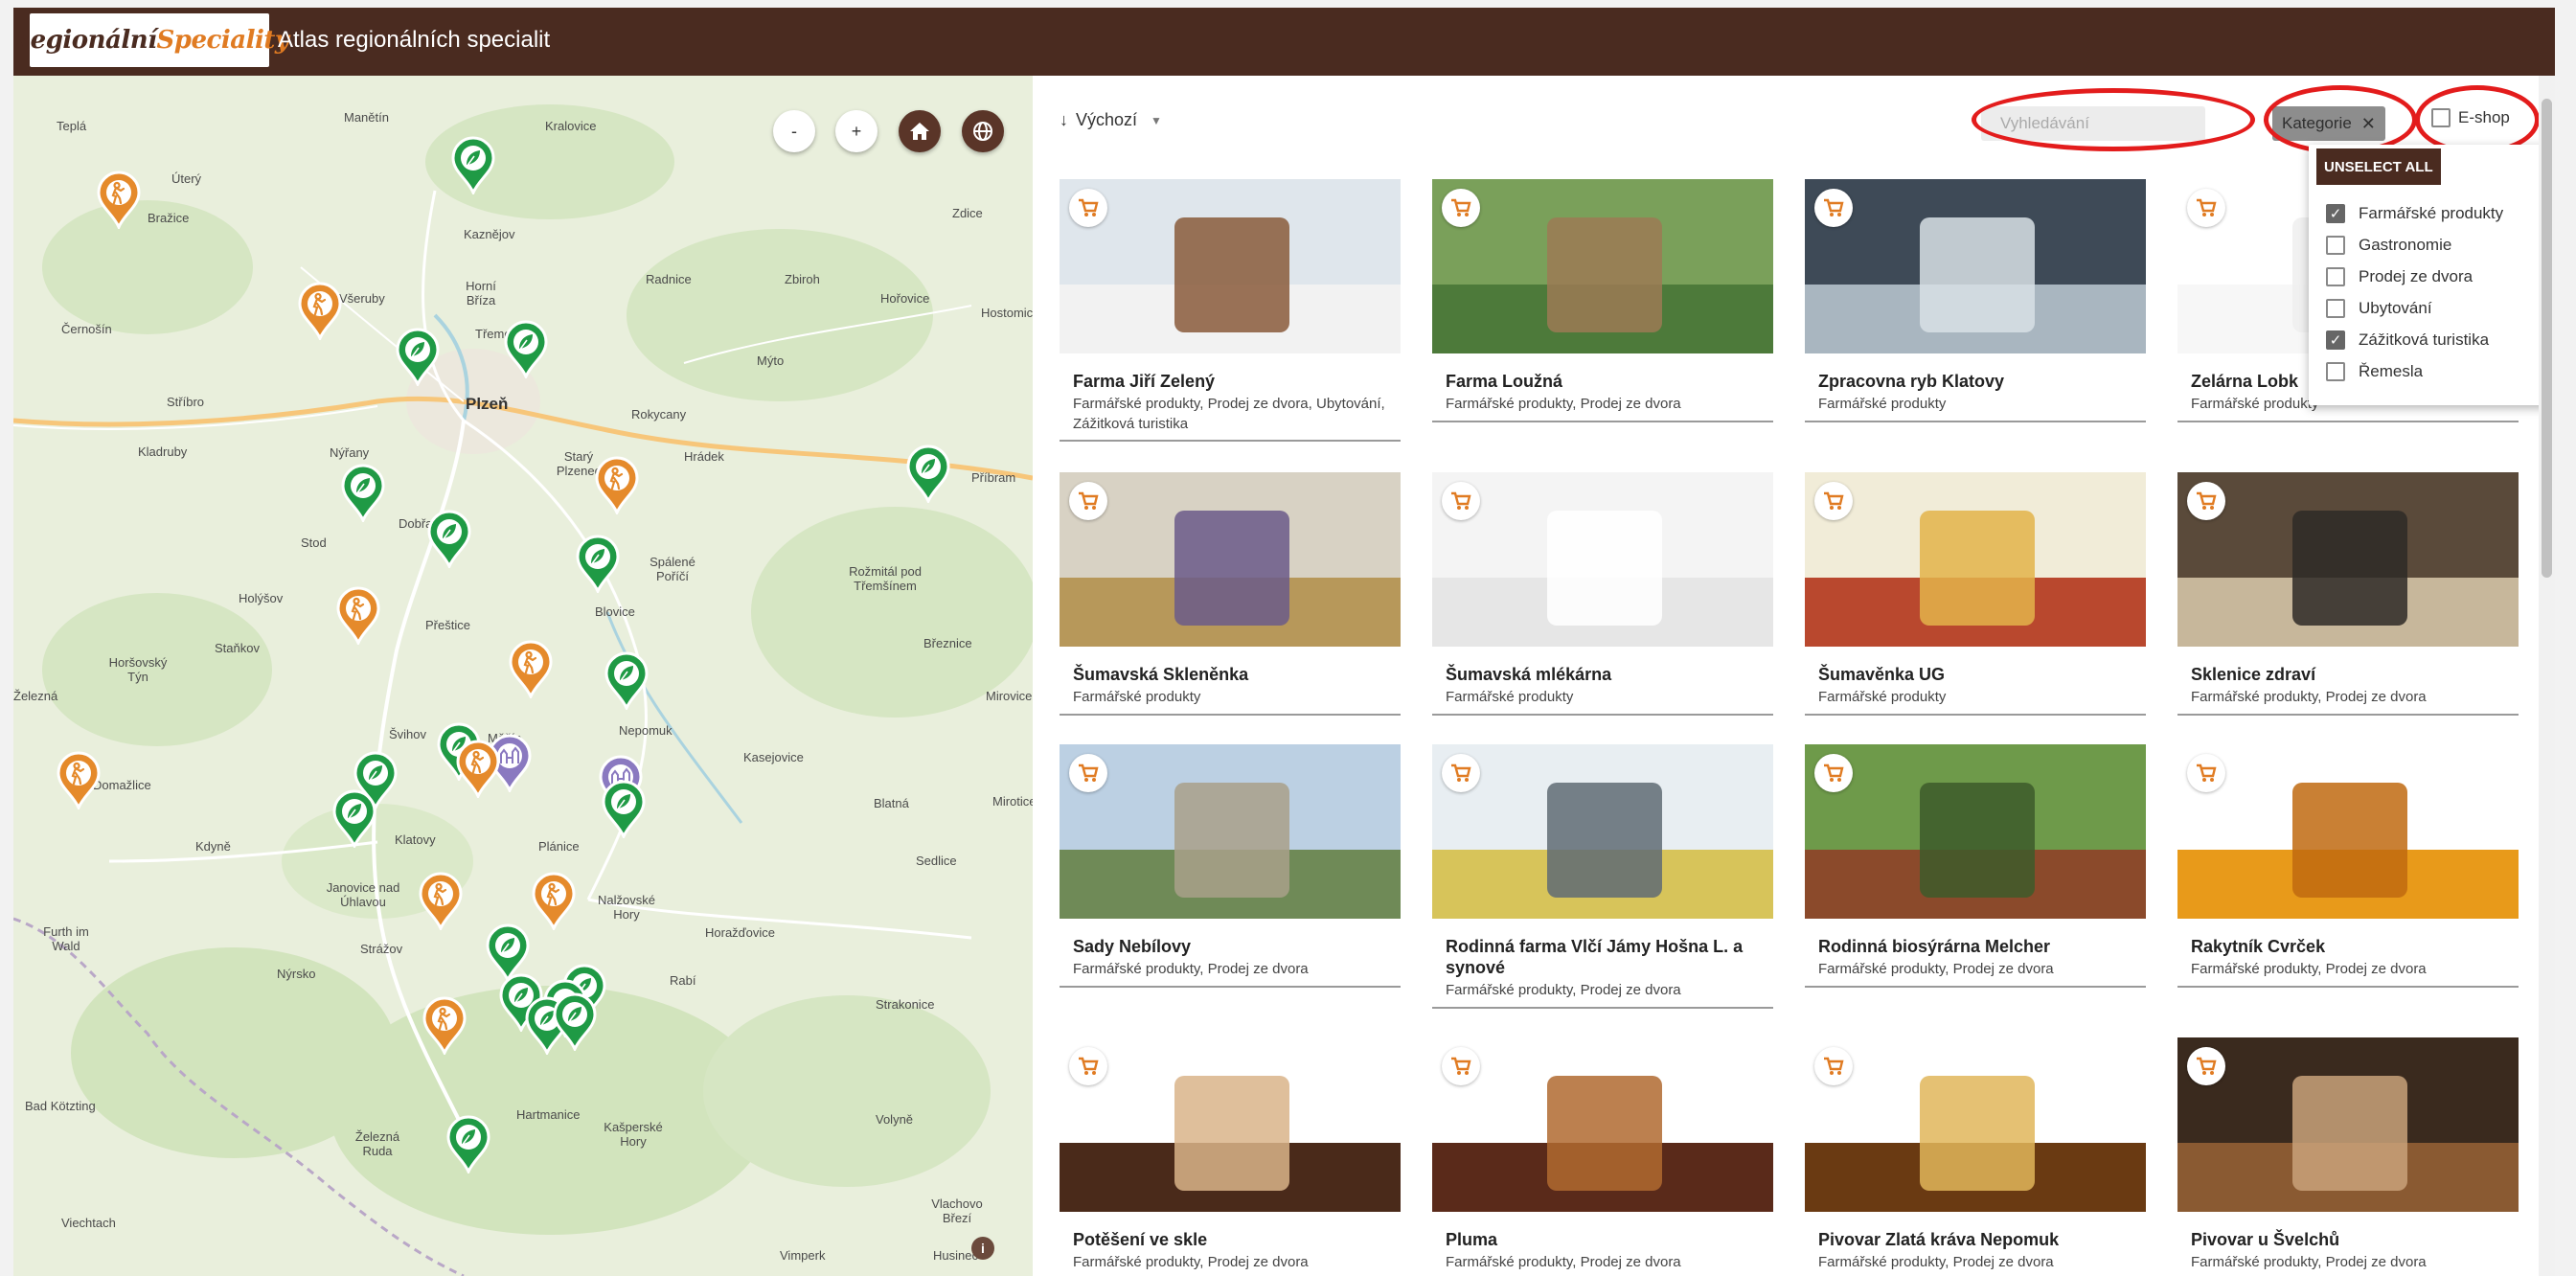 The width and height of the screenshot is (2576, 1276). What do you see at coordinates (2354, 946) in the screenshot?
I see `product-name: Rakytník Cvrček` at bounding box center [2354, 946].